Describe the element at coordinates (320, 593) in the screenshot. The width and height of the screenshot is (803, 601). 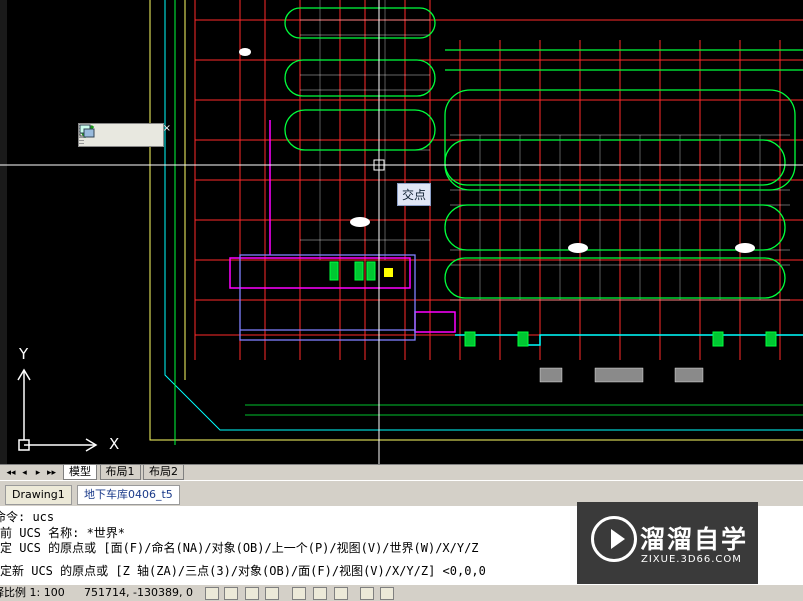
I see `otrack-icon` at that location.